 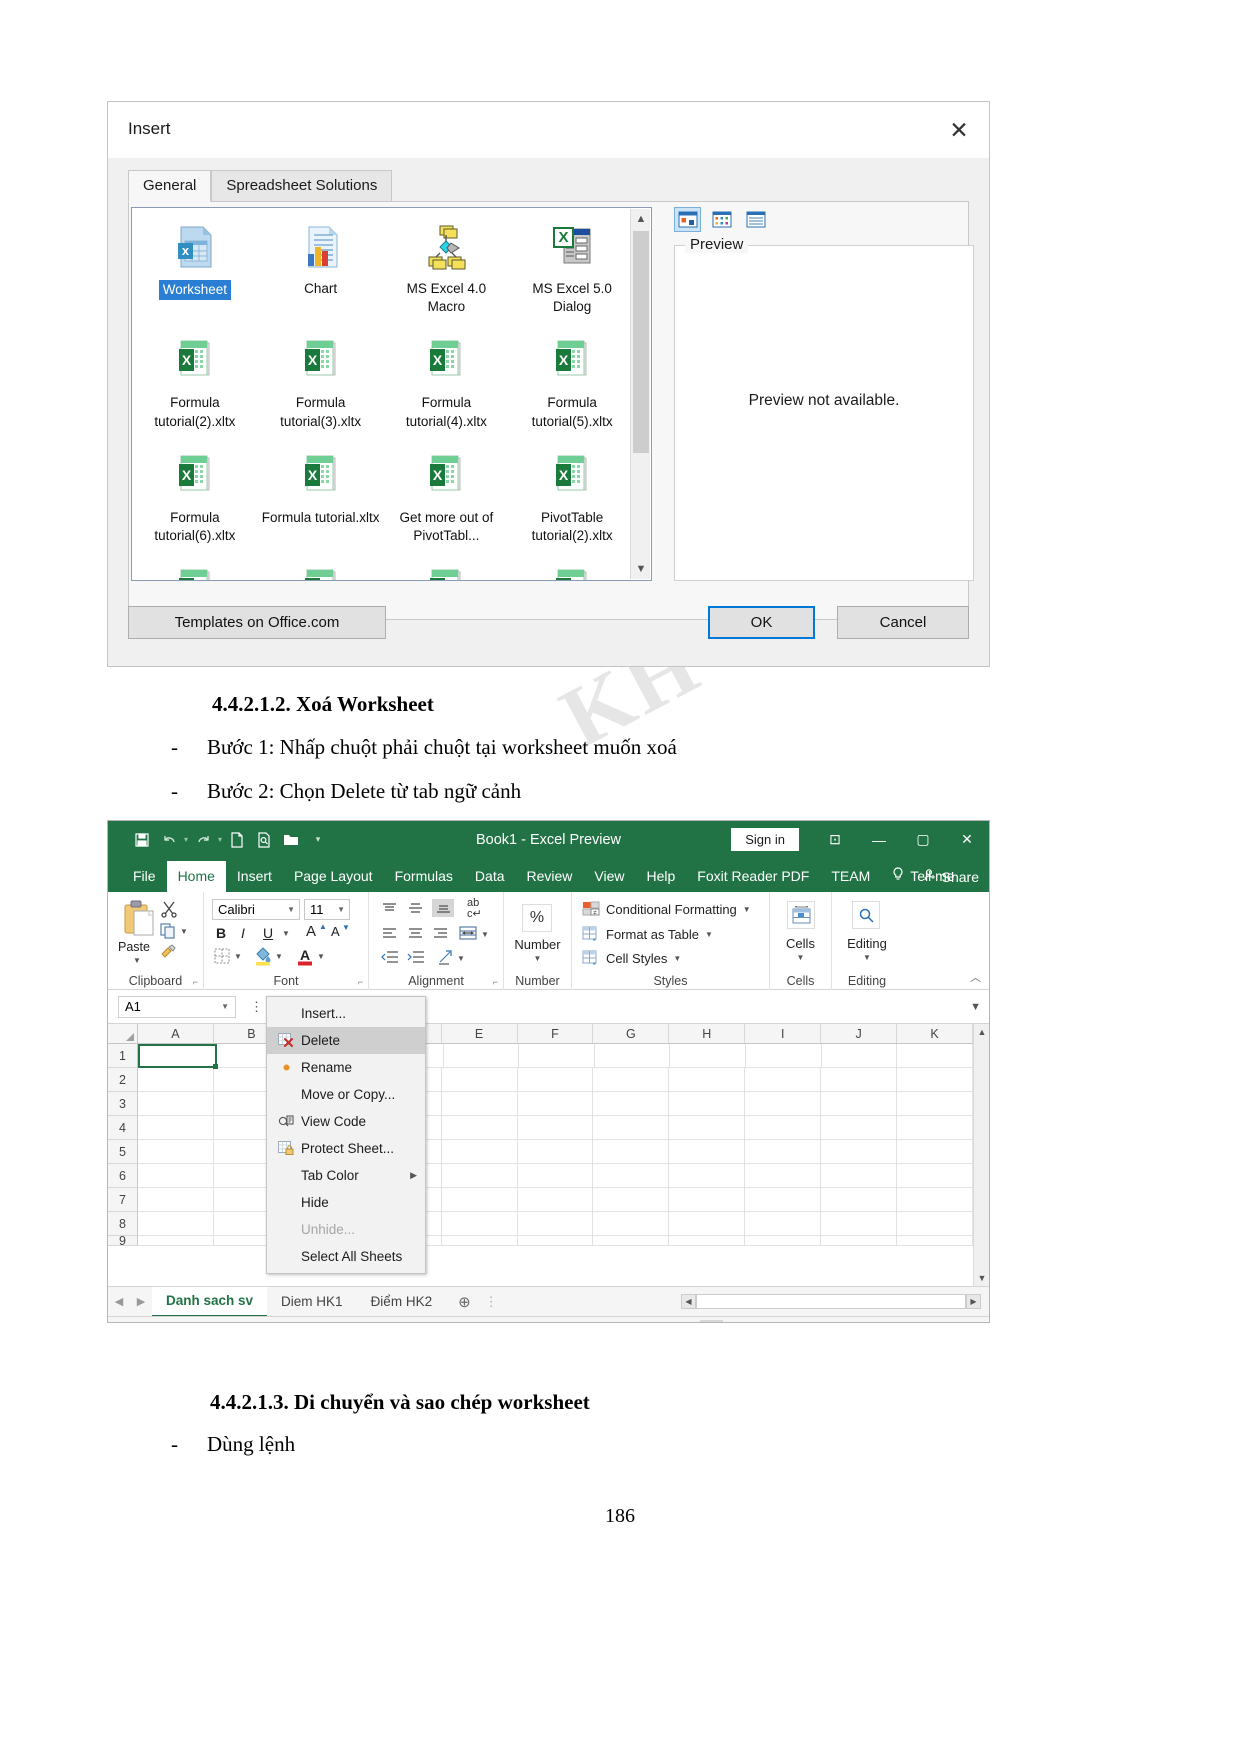 I want to click on cell-h3, so click(x=707, y=1104).